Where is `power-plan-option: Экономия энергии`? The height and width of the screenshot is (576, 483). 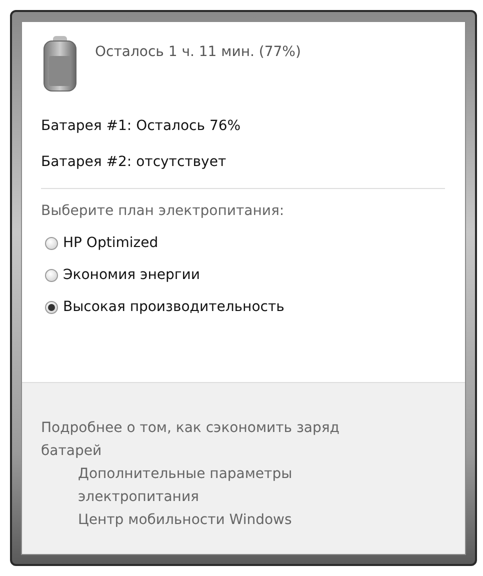
power-plan-option: Экономия энергии is located at coordinates (248, 275).